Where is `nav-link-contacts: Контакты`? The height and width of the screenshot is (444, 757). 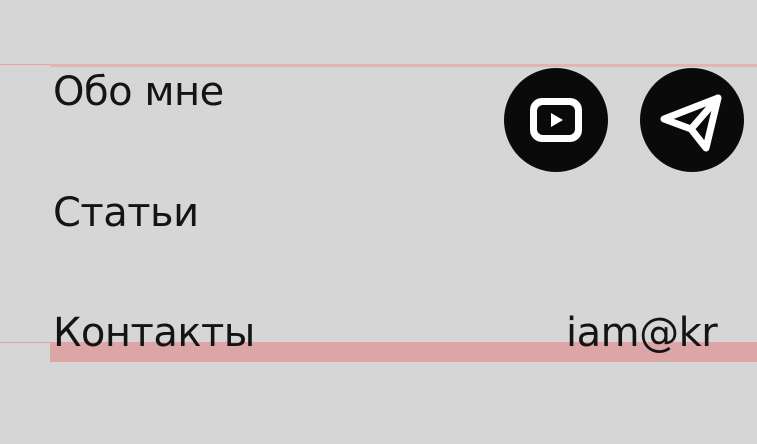 nav-link-contacts: Контакты is located at coordinates (154, 333).